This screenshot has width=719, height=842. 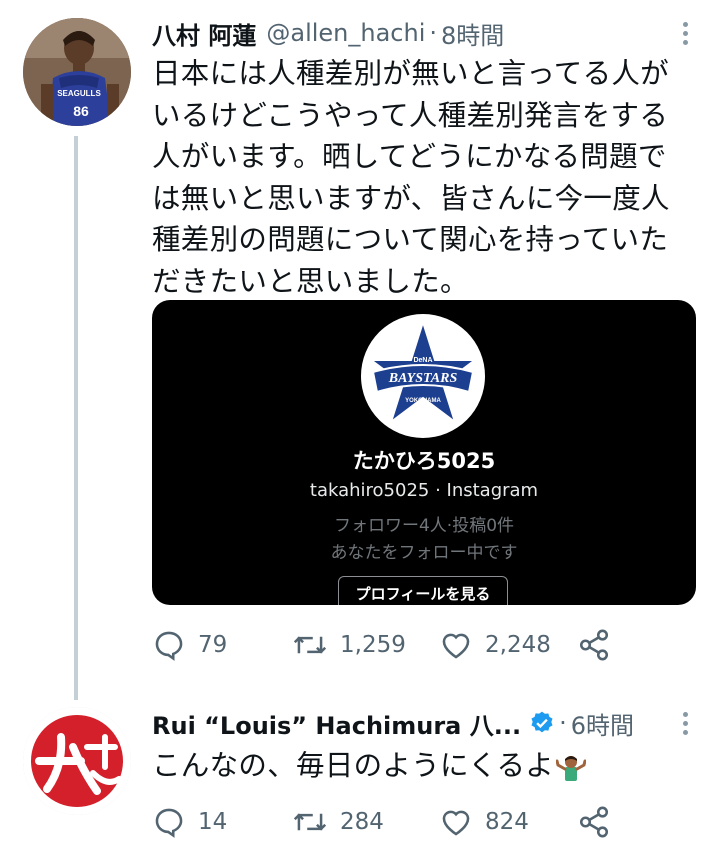 What do you see at coordinates (409, 156) in the screenshot?
I see `tweet-text-line: 人がいます。晒してどうにかなる問題で` at bounding box center [409, 156].